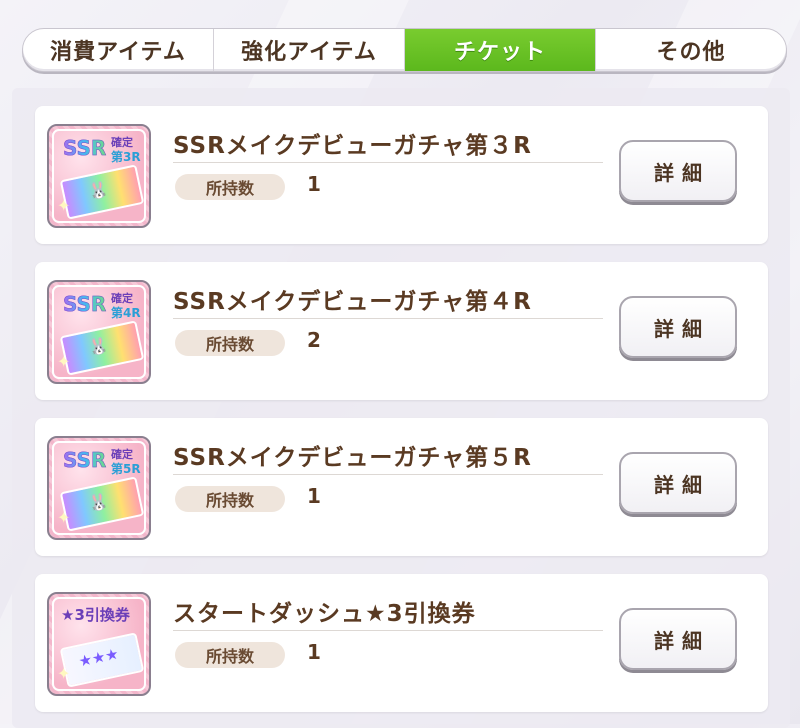 Image resolution: width=800 pixels, height=728 pixels. What do you see at coordinates (324, 614) in the screenshot?
I see `item-title: スタートダッシュ★3引換券` at bounding box center [324, 614].